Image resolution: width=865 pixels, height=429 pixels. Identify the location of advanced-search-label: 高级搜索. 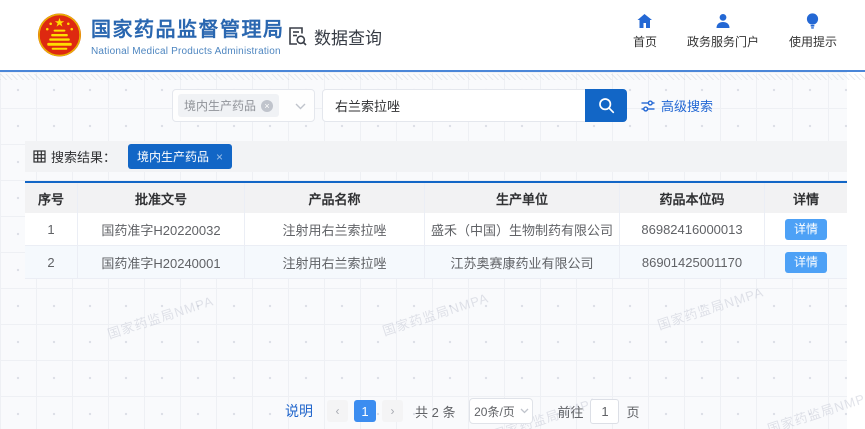
(687, 106).